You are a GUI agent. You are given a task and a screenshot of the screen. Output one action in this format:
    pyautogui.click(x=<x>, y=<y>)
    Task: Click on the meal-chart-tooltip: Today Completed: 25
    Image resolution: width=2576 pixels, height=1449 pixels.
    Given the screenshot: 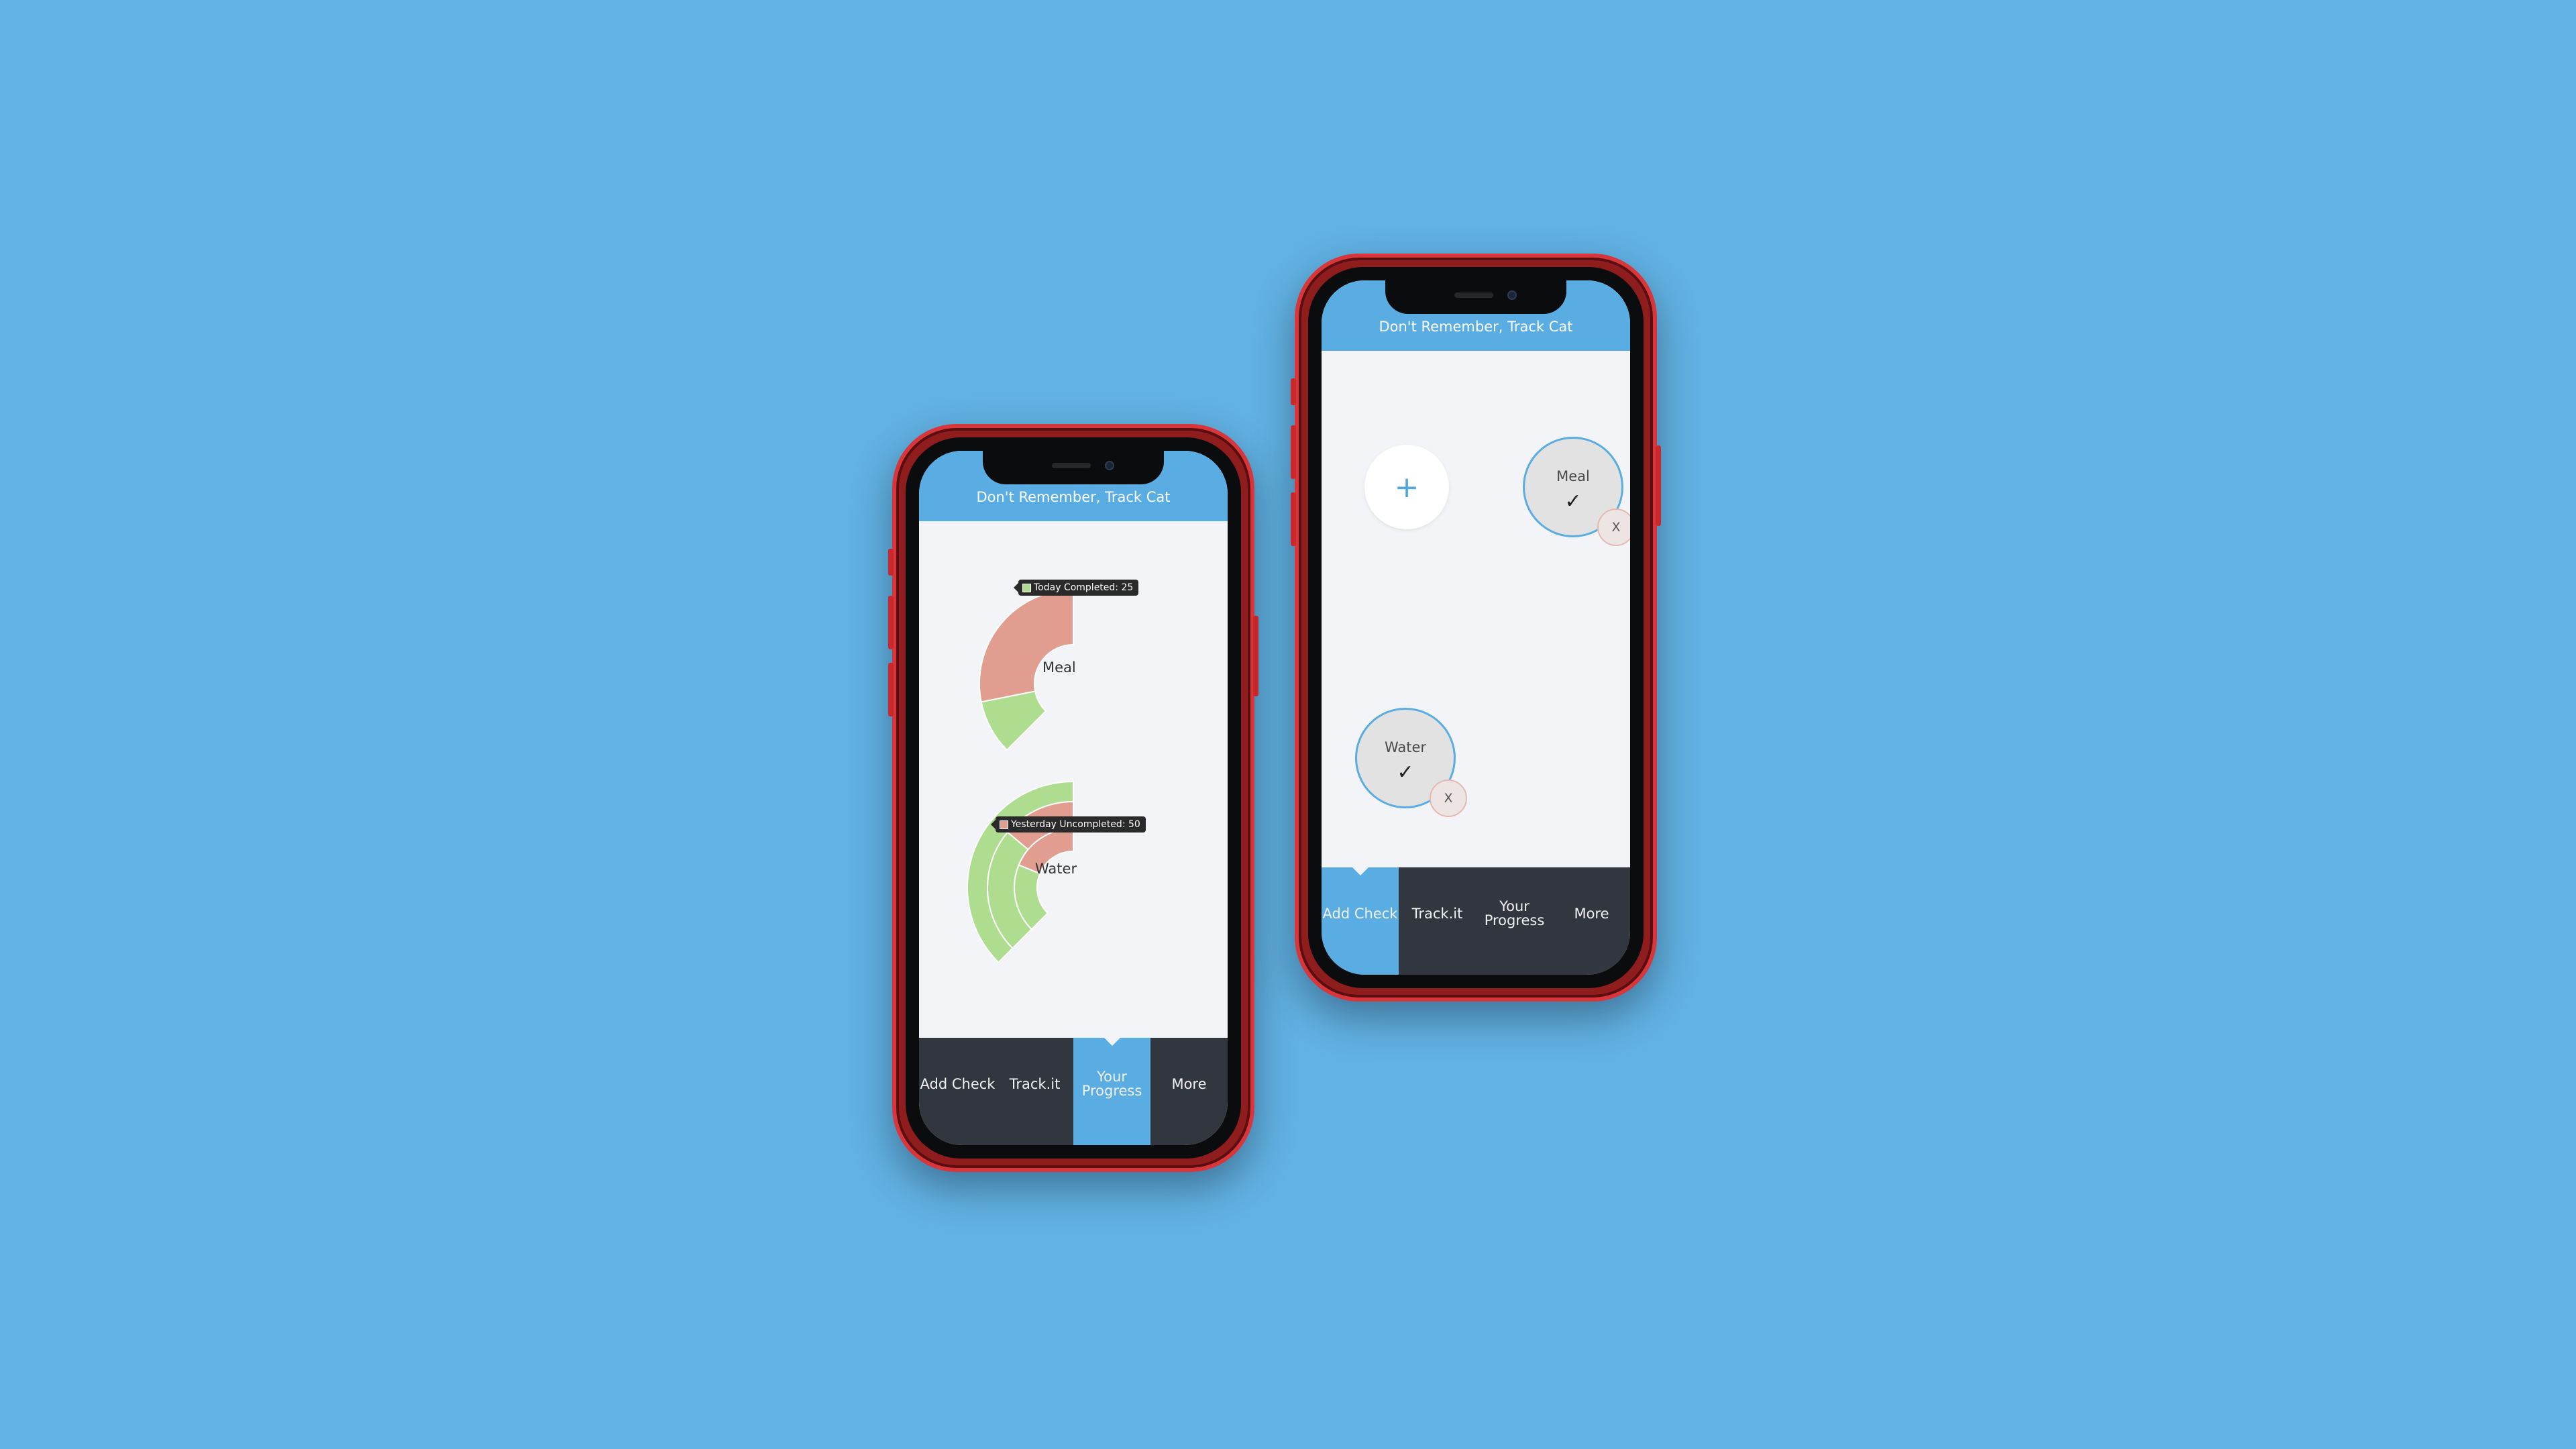 What is the action you would take?
    pyautogui.click(x=1076, y=588)
    